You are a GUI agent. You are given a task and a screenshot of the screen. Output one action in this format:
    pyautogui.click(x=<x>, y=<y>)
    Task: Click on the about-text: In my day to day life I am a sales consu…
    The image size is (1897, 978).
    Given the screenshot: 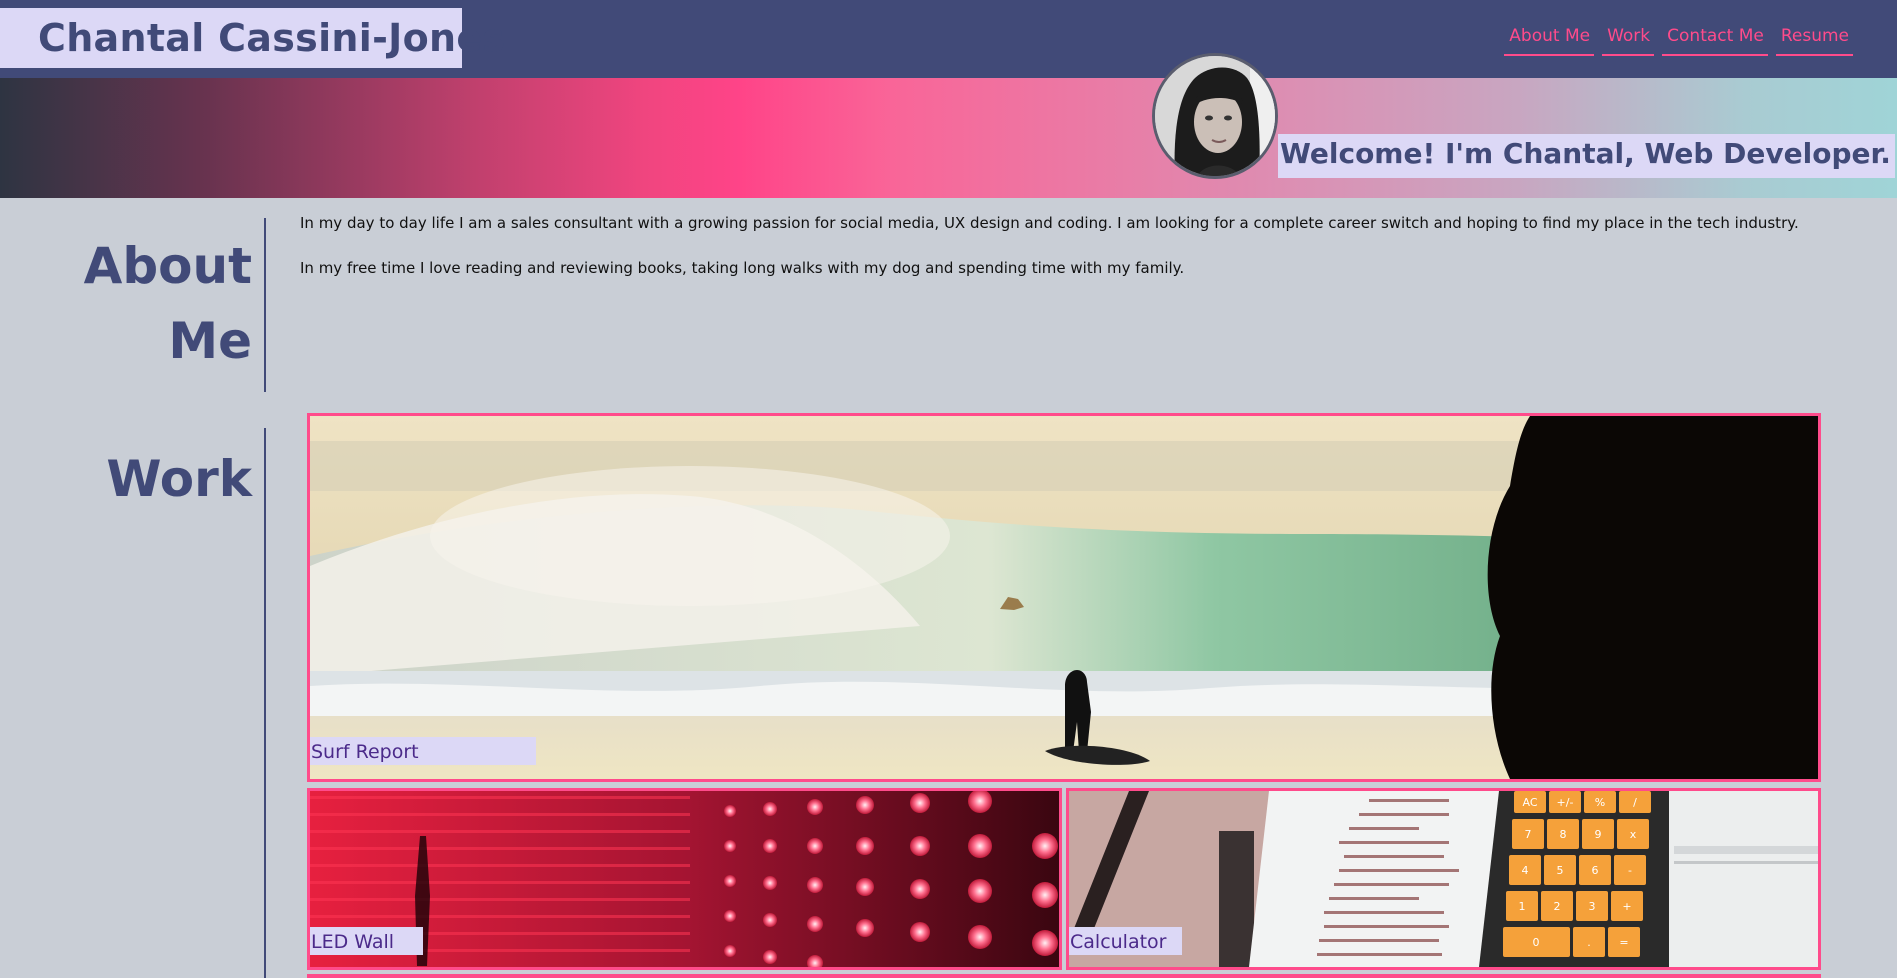 What is the action you would take?
    pyautogui.click(x=1080, y=257)
    